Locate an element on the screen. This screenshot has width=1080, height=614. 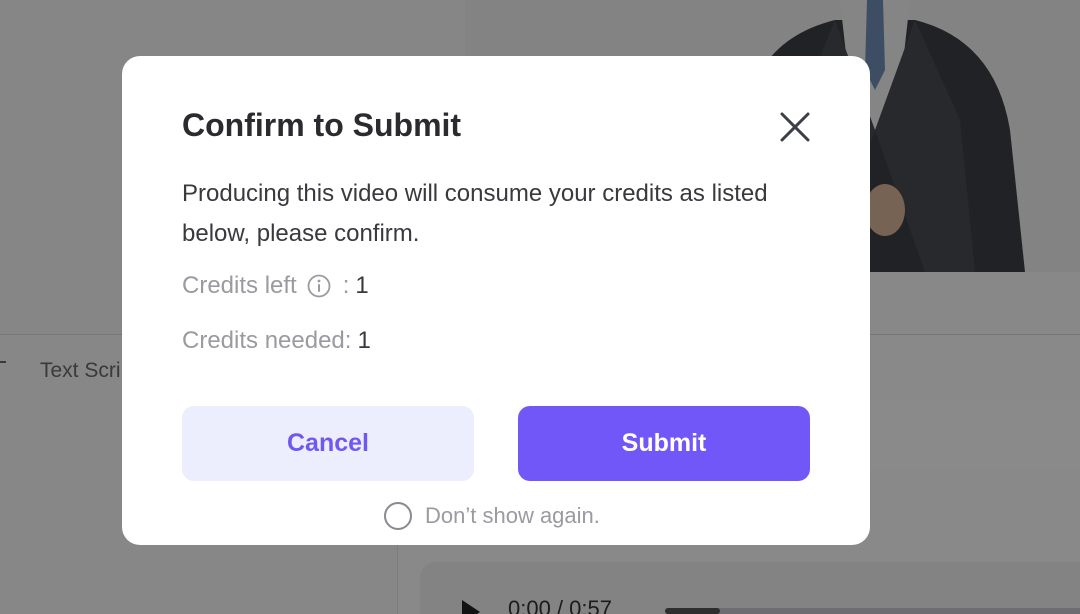
credits-left-value: 1 is located at coordinates (362, 285).